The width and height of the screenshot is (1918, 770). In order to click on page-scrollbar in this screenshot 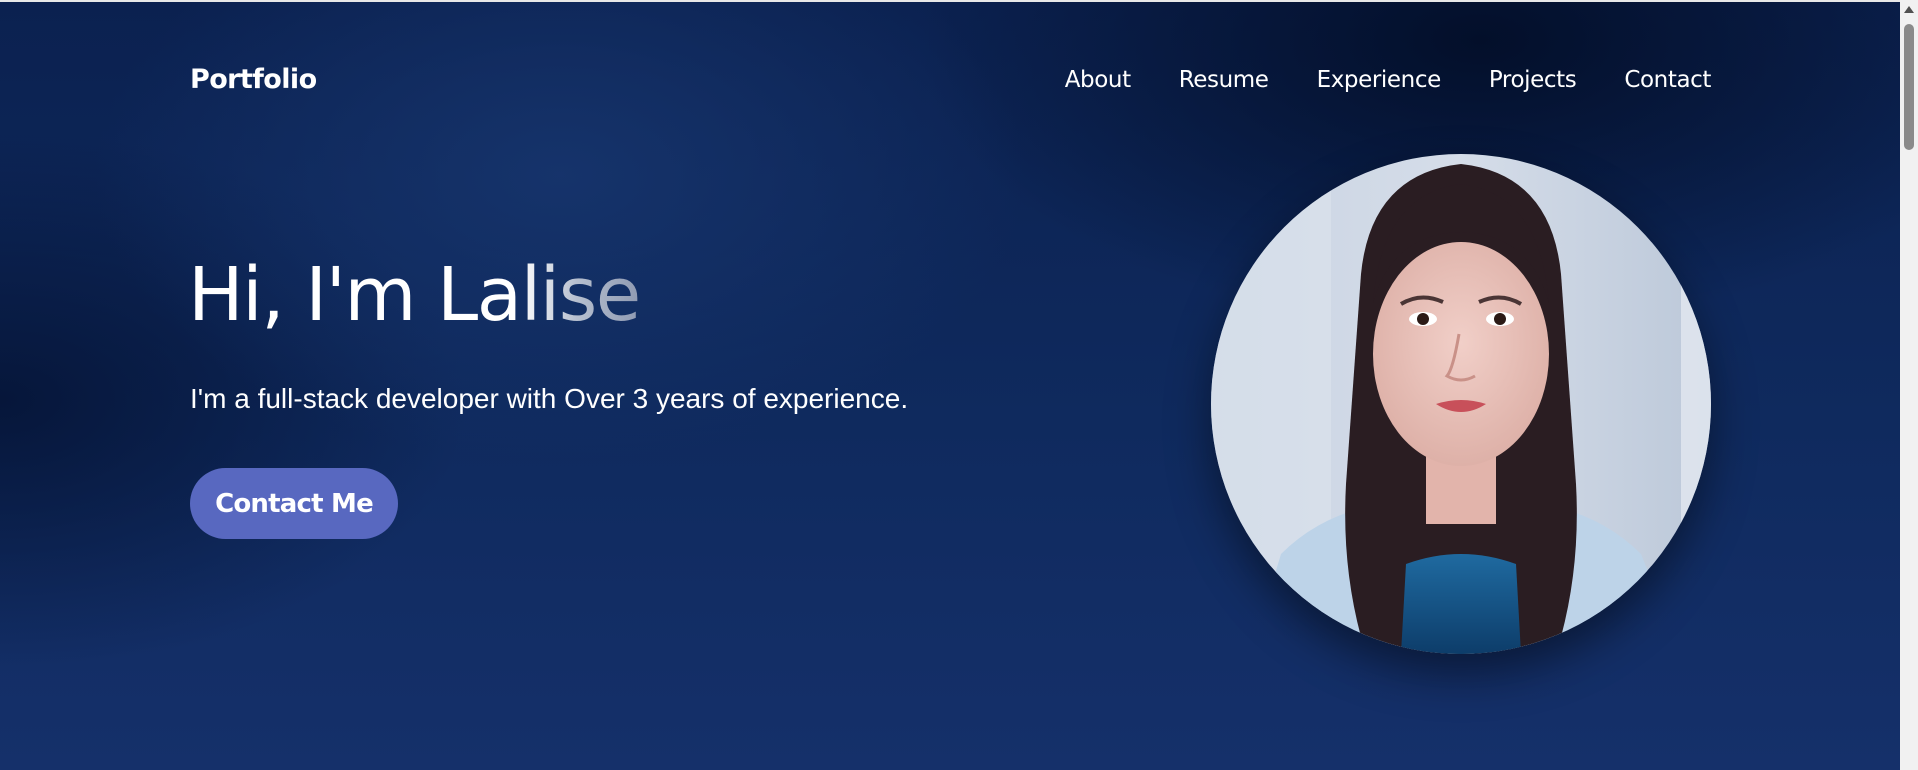, I will do `click(1909, 385)`.